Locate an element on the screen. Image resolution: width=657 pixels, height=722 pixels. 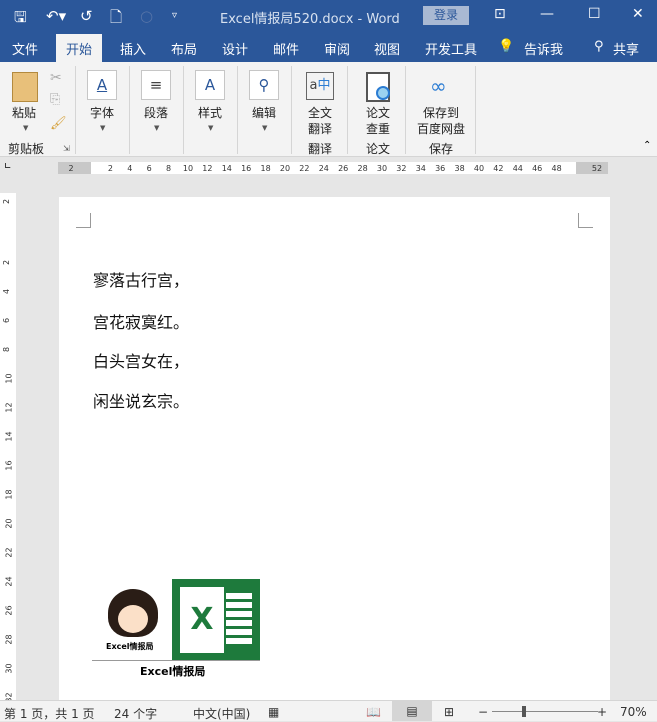
group-font: A 字体 ▼ is located at coordinates (103, 110).